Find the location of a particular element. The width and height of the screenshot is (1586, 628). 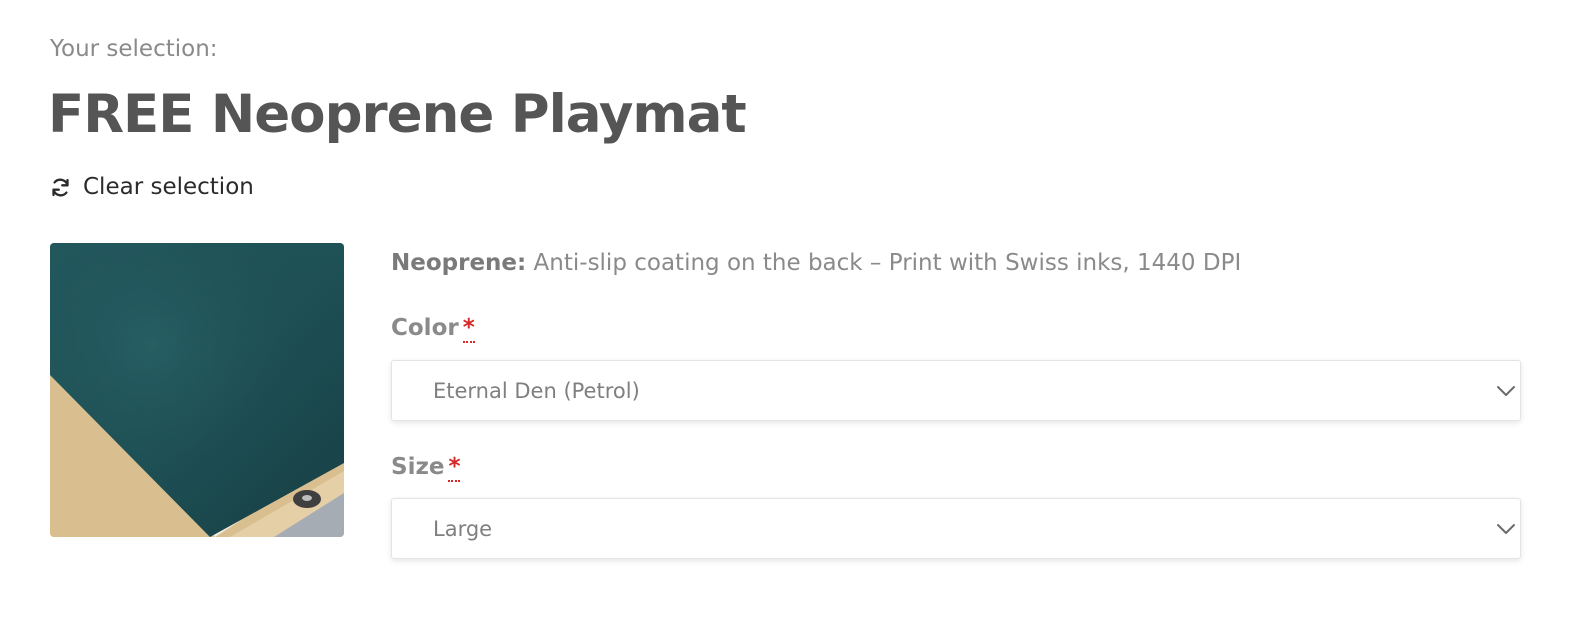

size-field-label: Size * is located at coordinates (426, 468).